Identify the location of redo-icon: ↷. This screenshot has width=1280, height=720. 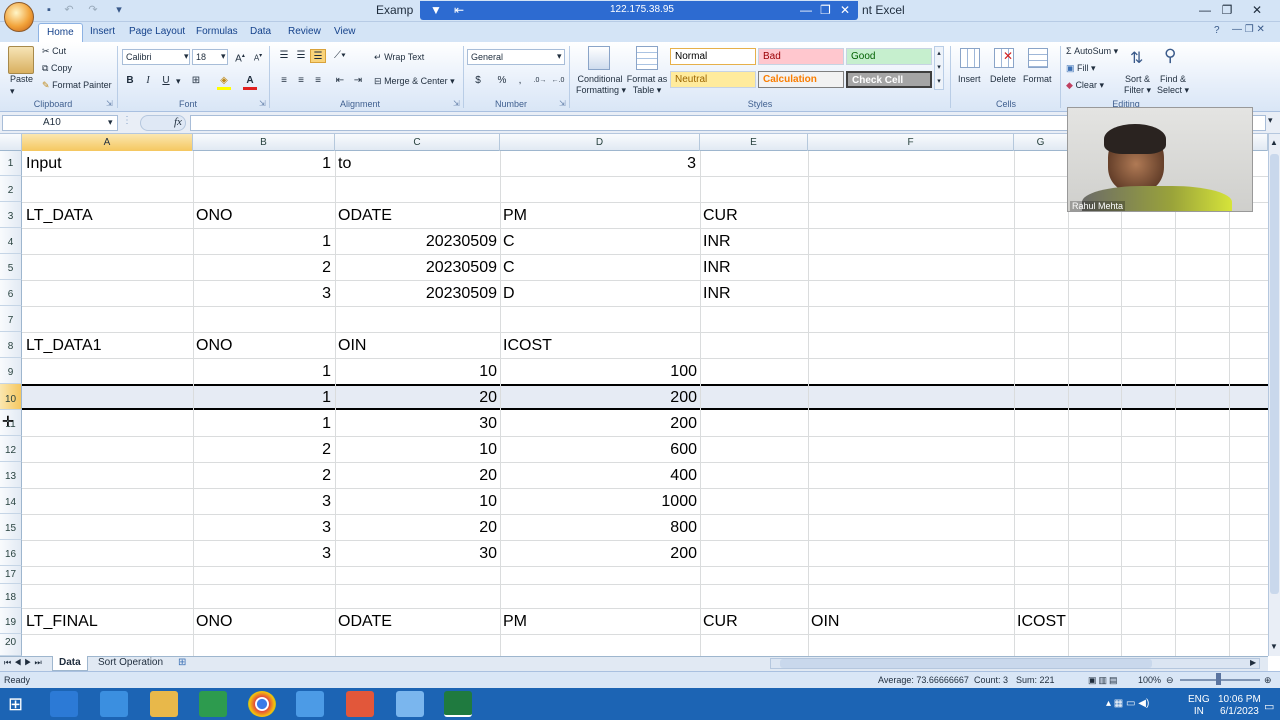
(93, 10).